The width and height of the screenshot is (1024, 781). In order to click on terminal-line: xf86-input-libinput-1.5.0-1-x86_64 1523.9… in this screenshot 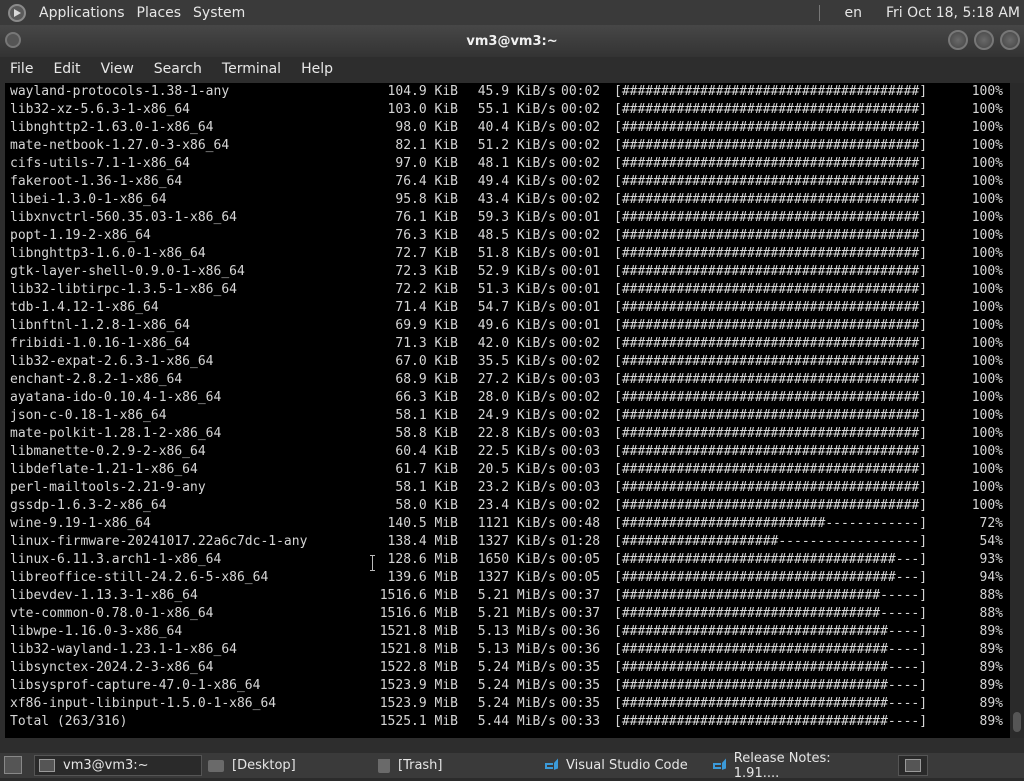, I will do `click(510, 704)`.